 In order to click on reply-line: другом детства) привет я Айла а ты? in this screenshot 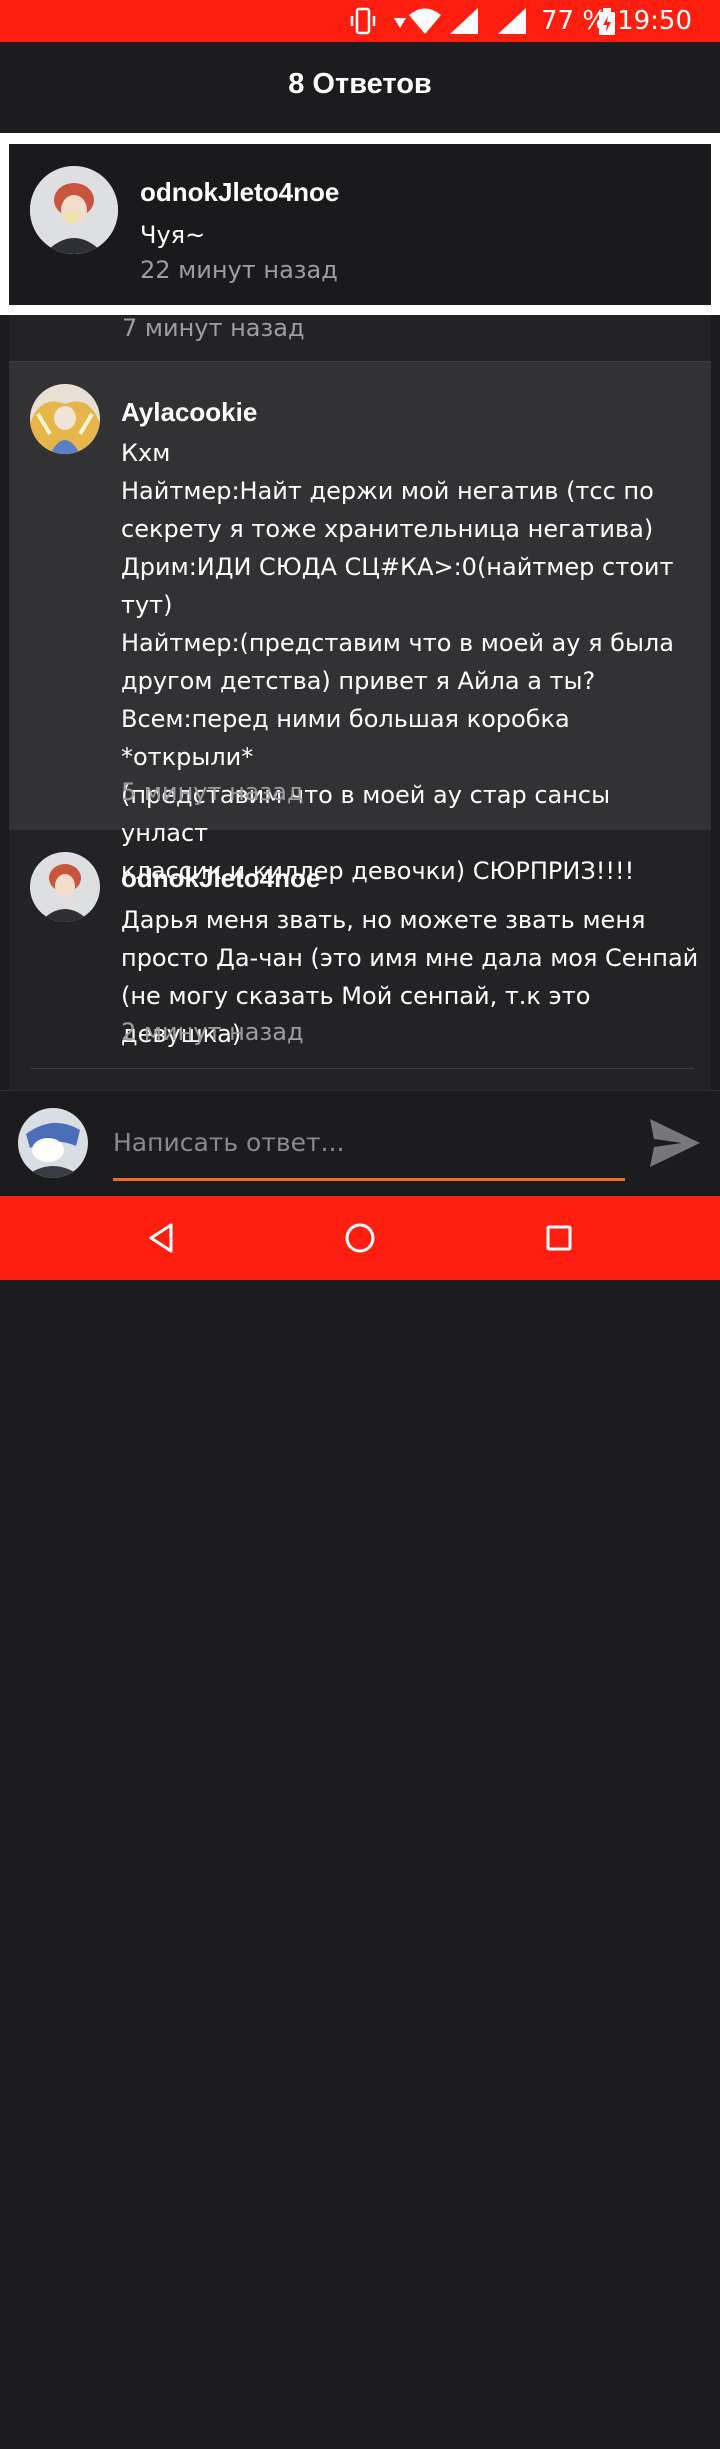, I will do `click(358, 681)`.